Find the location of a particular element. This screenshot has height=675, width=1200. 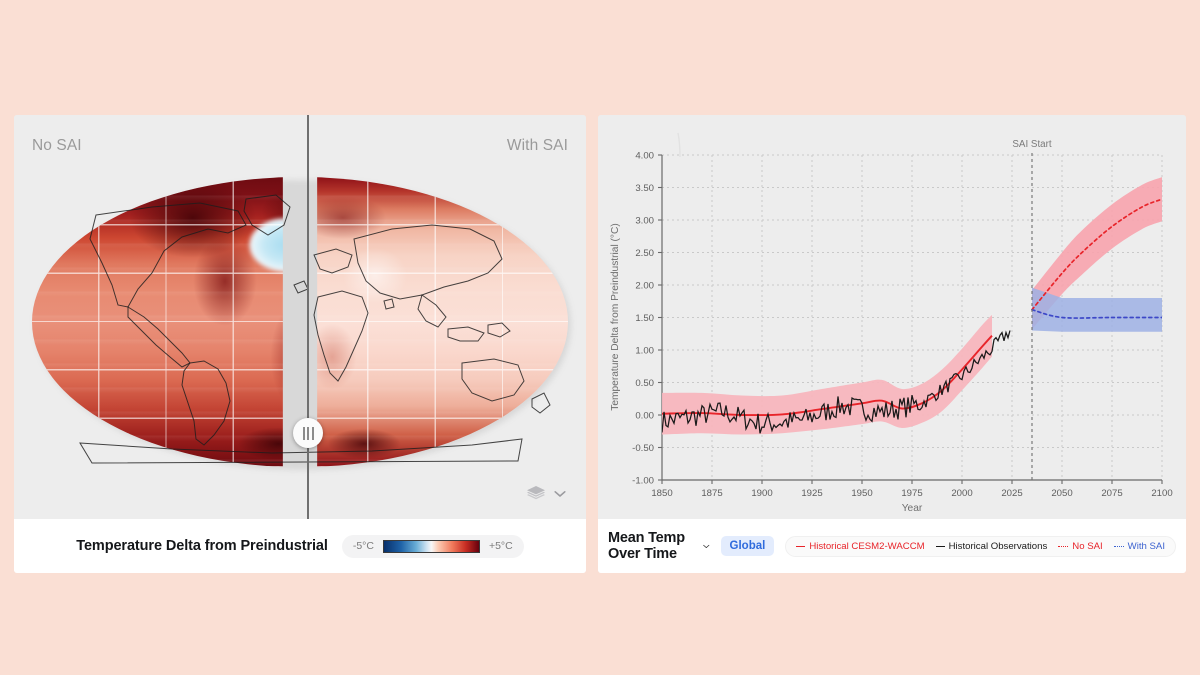

y-tick-label: 0.50 is located at coordinates (644, 383).